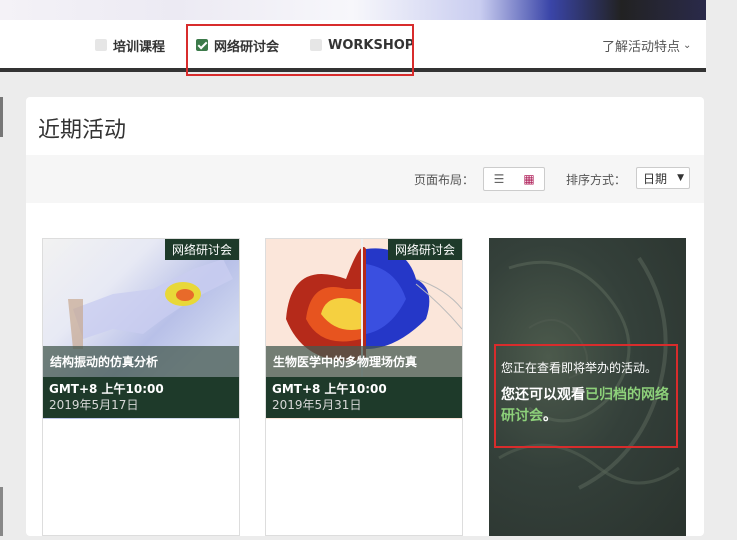 The image size is (737, 540). What do you see at coordinates (364, 397) in the screenshot?
I see `event-datetime: GMT+8 上午10:00 2019年5月31日` at bounding box center [364, 397].